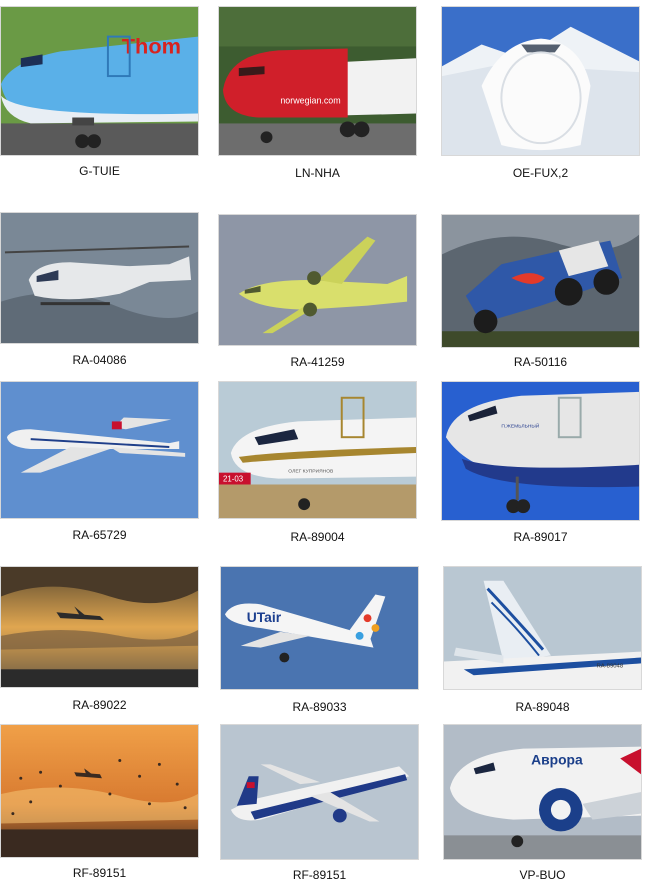 Image resolution: width=647 pixels, height=882 pixels. I want to click on livery-text: Аврора, so click(557, 759).